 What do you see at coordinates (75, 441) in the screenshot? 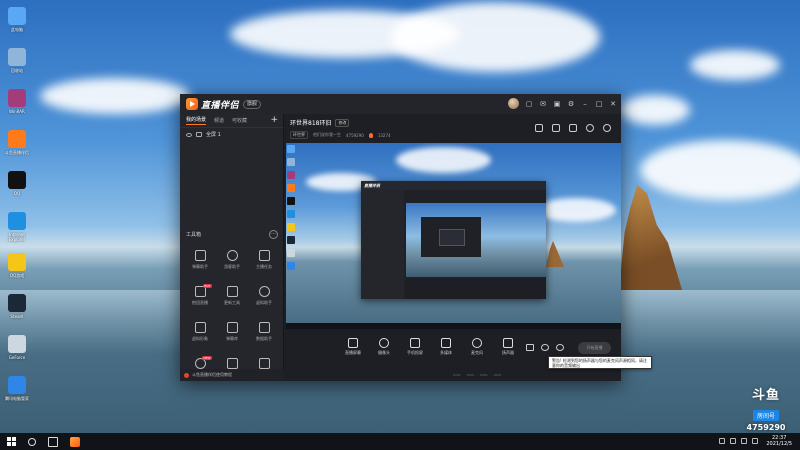
I see `douyu-taskbar-icon` at bounding box center [75, 441].